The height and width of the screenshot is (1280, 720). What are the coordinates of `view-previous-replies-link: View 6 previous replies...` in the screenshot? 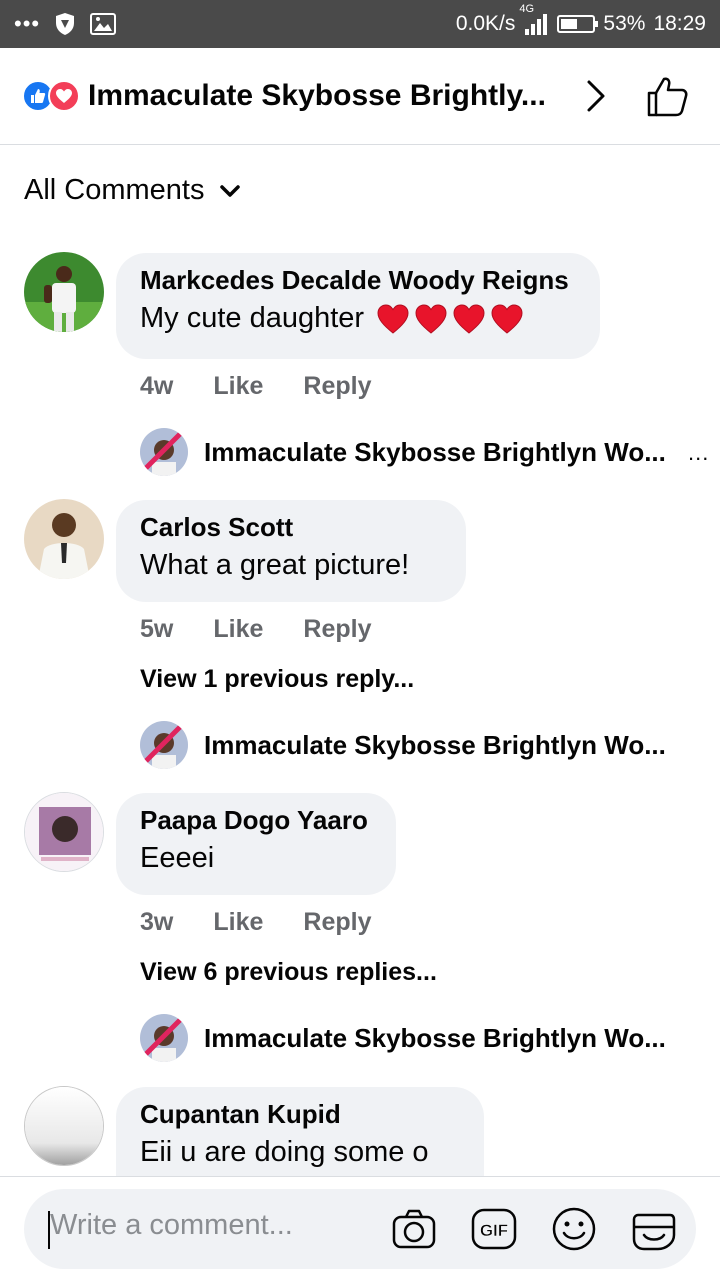 It's located at (288, 972).